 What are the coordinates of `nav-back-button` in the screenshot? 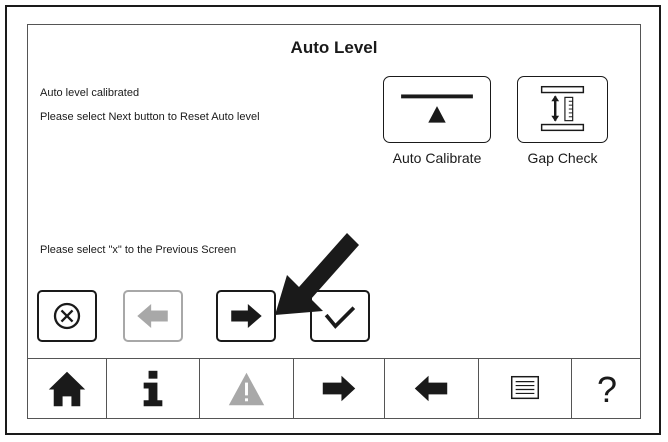 It's located at (432, 388).